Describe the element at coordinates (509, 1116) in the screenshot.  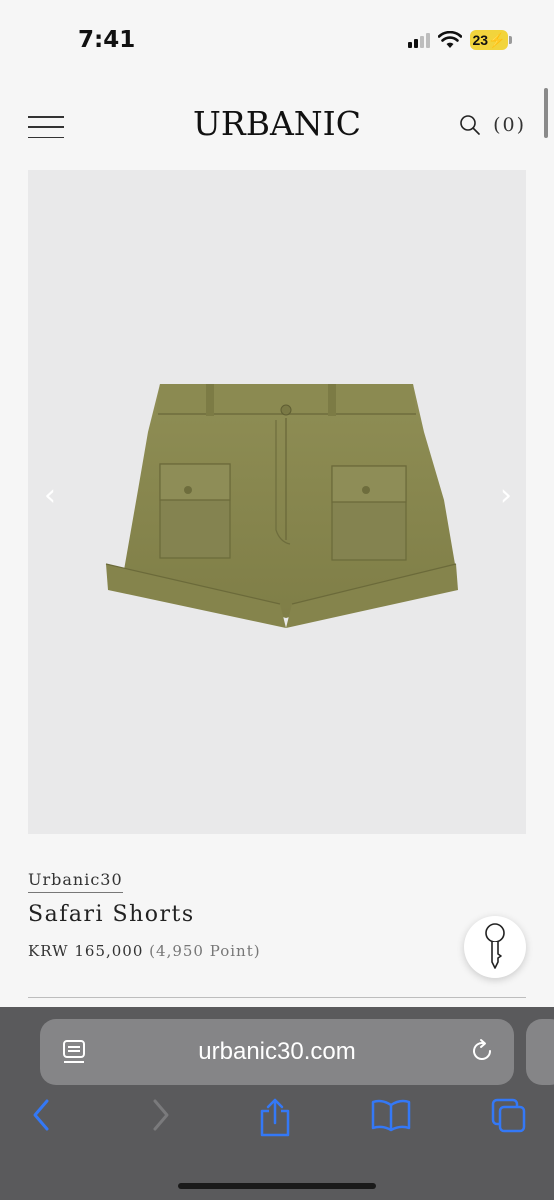
I see `tabs-icon` at that location.